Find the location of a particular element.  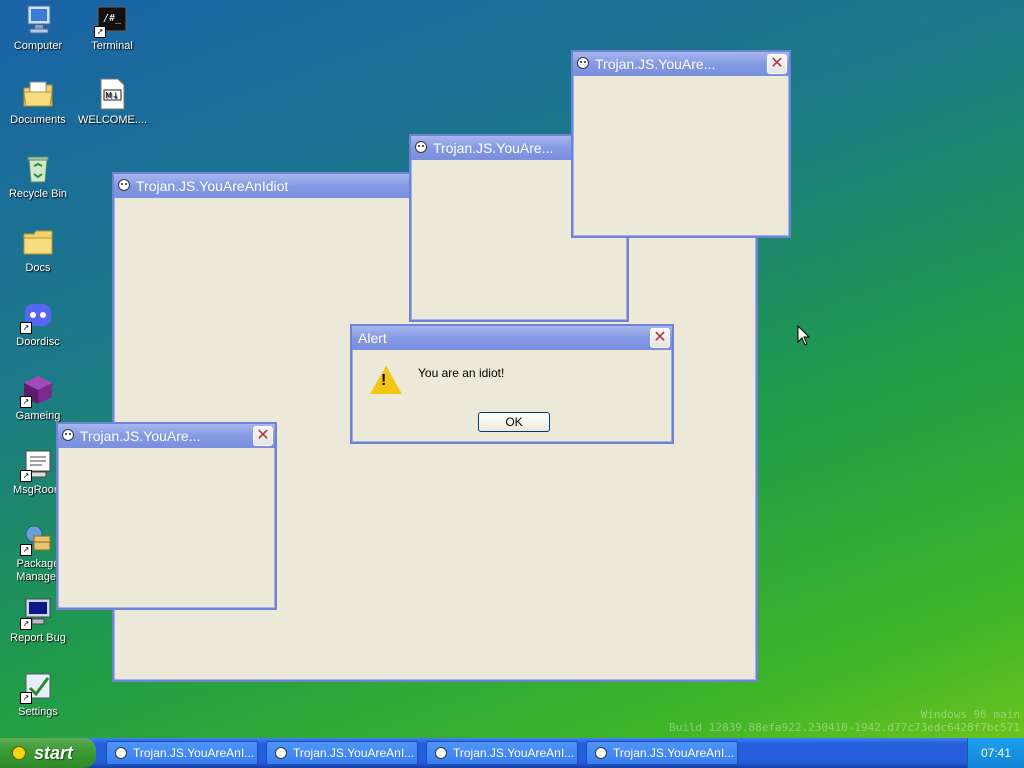

desktop-icon-recycle-bin: Recycle Bin is located at coordinates (38, 176).